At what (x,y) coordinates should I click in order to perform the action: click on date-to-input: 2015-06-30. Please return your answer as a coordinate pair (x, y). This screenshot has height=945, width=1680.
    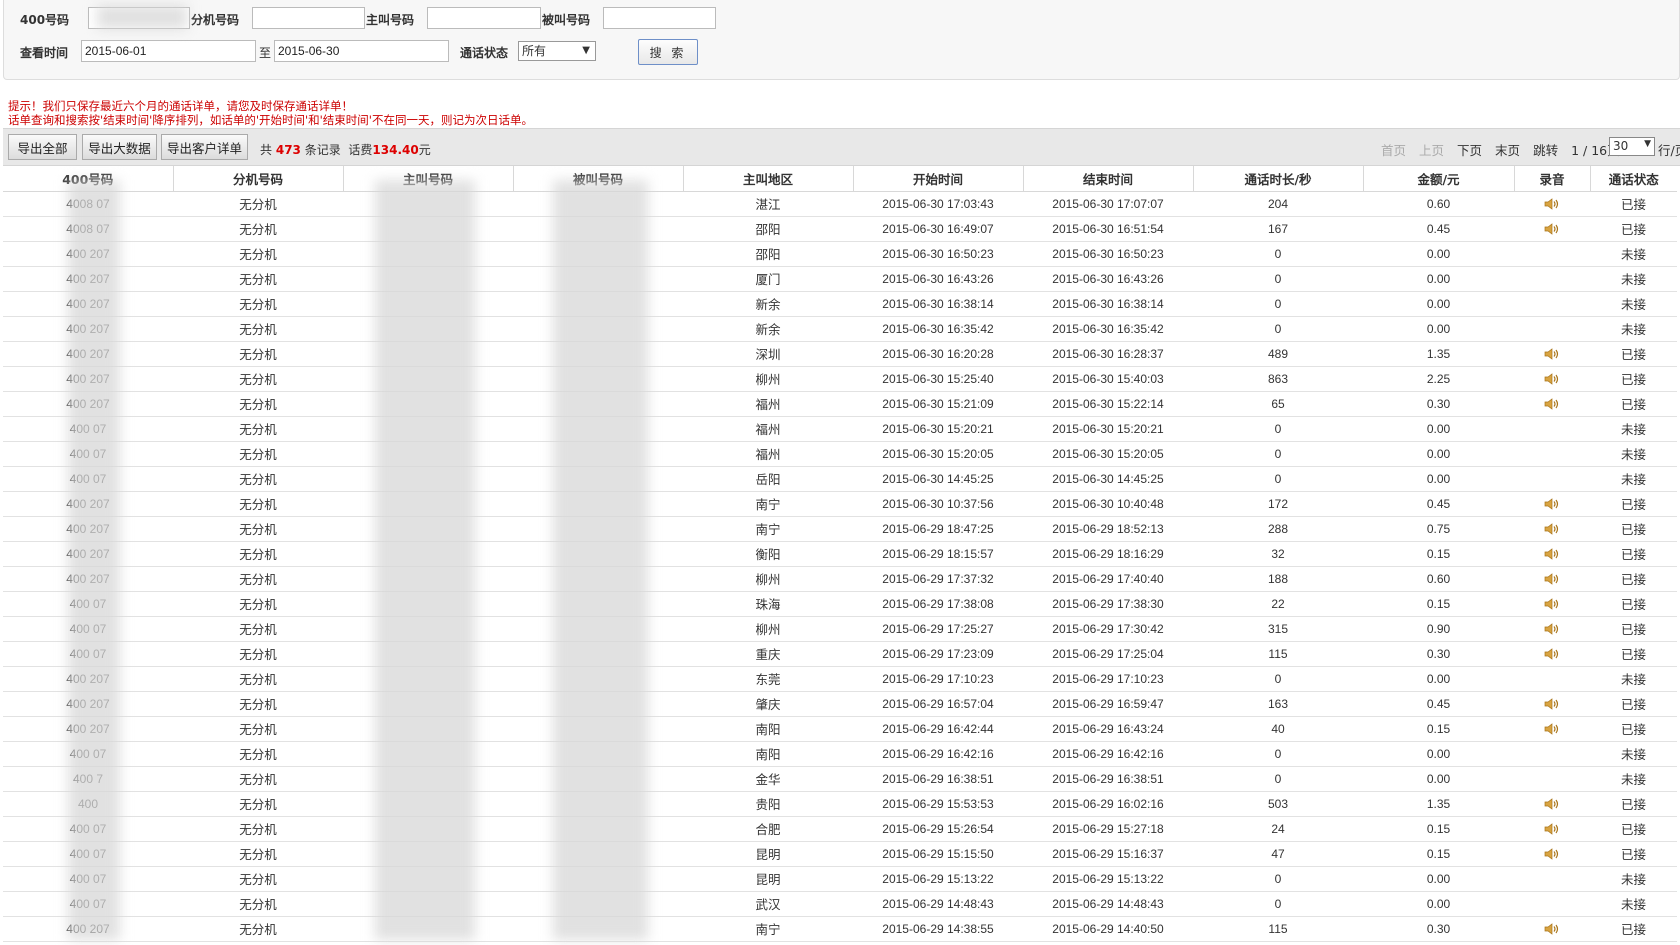
    Looking at the image, I should click on (361, 51).